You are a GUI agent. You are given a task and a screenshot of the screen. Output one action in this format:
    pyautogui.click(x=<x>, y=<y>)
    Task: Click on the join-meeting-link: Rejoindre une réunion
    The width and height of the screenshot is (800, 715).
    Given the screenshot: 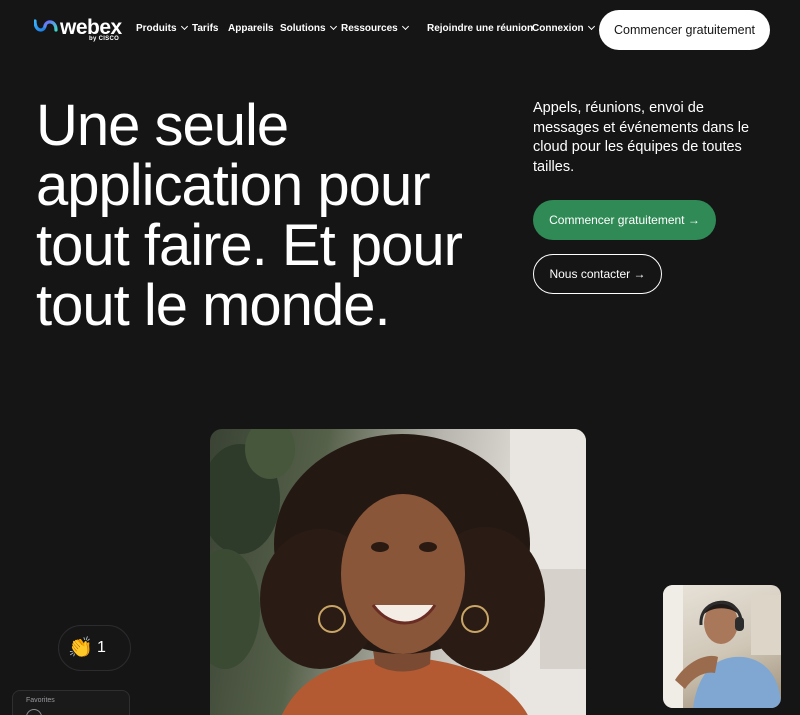 What is the action you would take?
    pyautogui.click(x=480, y=28)
    